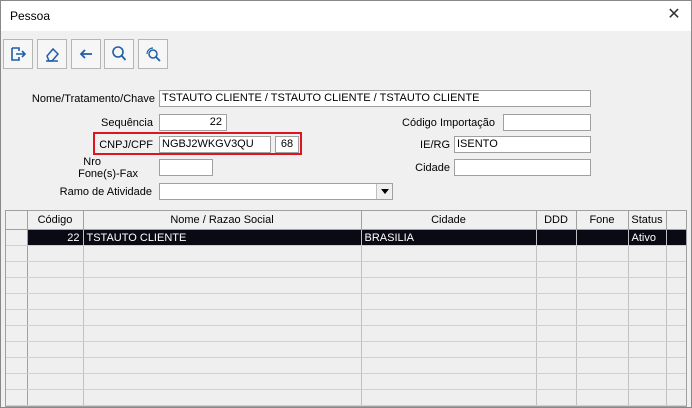 The width and height of the screenshot is (692, 408). Describe the element at coordinates (222, 237) in the screenshot. I see `cell-nome: TSTAUTO CLIENTE` at that location.